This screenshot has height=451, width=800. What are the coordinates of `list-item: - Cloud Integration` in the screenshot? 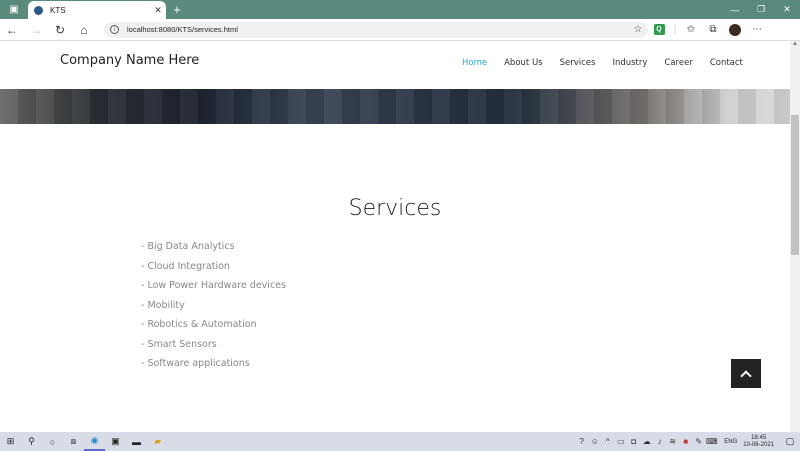 It's located at (185, 266).